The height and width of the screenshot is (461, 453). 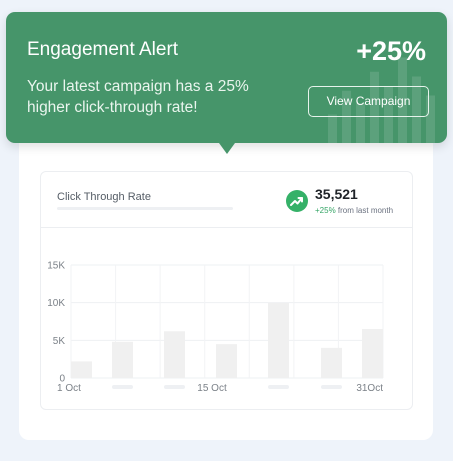 I want to click on alert-percentage: +25%, so click(x=391, y=51).